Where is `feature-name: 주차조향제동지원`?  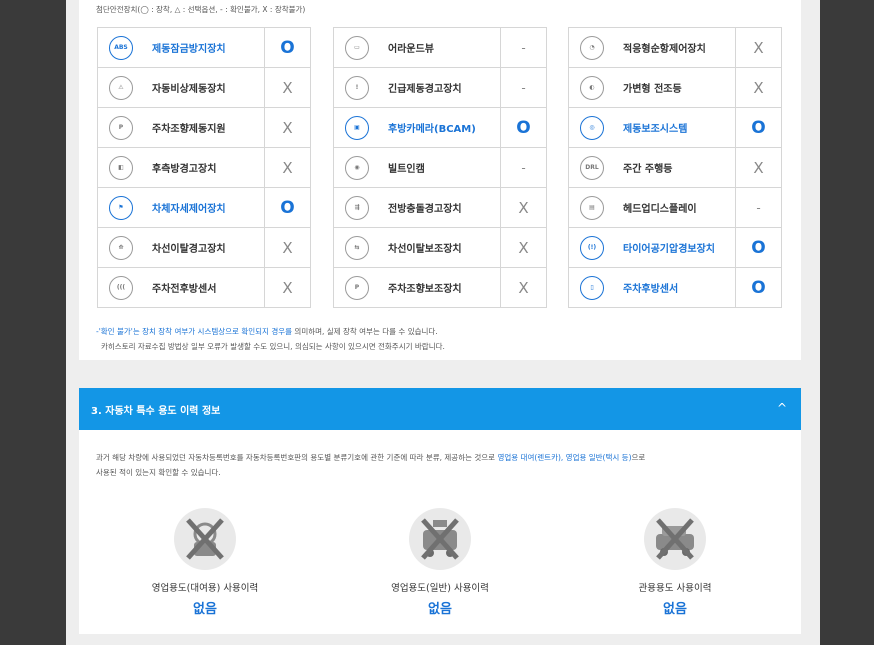 feature-name: 주차조향제동지원 is located at coordinates (189, 129).